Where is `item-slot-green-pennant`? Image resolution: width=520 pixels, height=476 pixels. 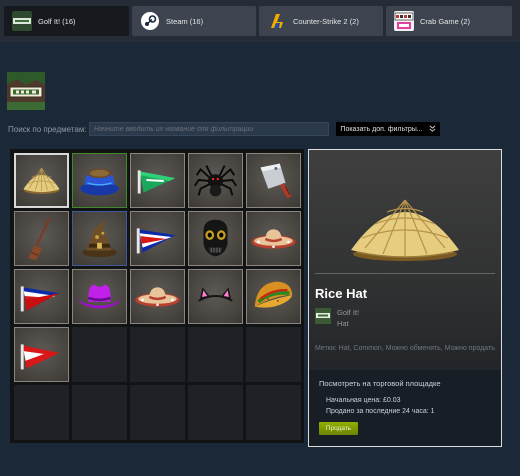
item-slot-green-pennant is located at coordinates (157, 180).